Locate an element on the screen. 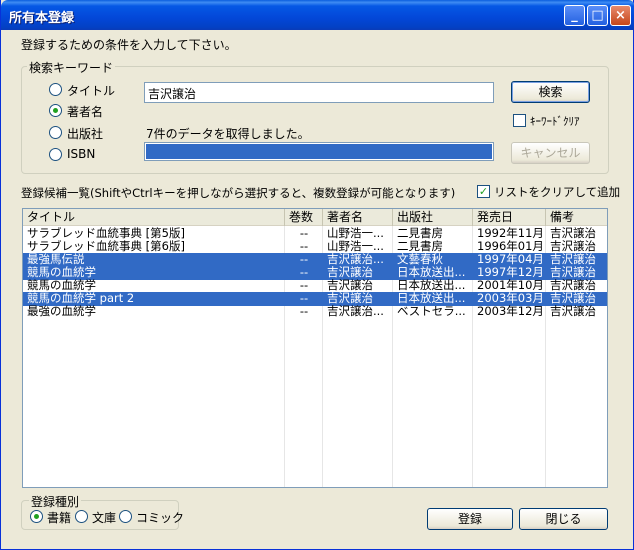 The image size is (634, 550). radio-book-label: 書籍 is located at coordinates (59, 517).